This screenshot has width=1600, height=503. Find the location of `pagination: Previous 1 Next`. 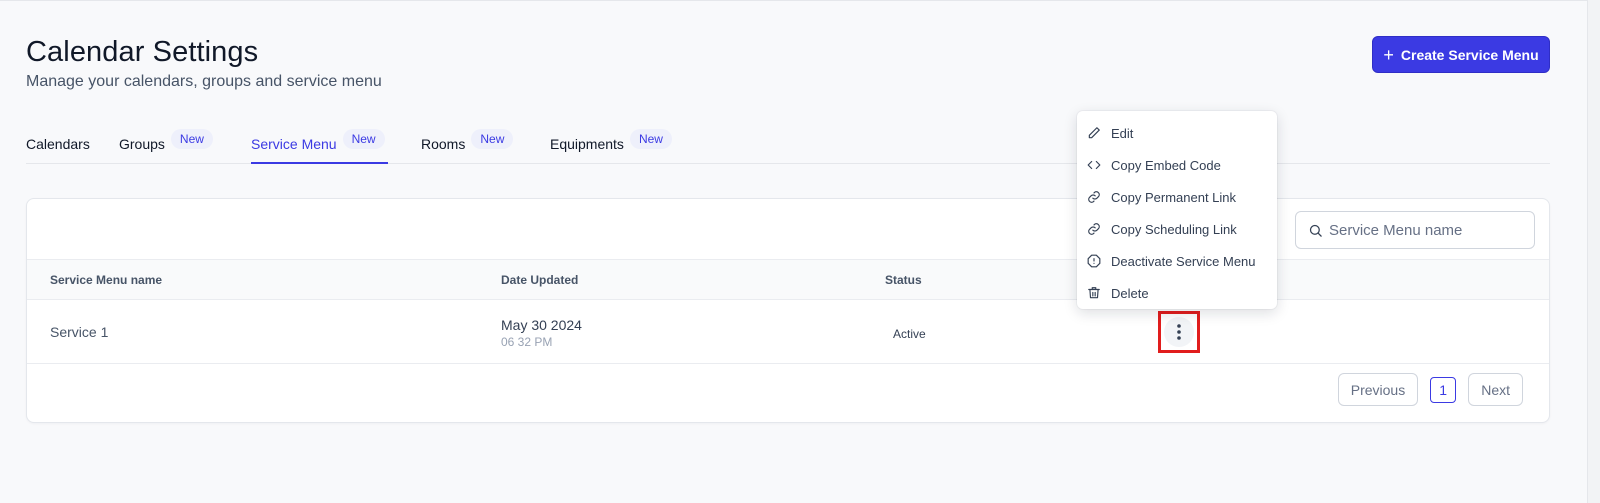

pagination: Previous 1 Next is located at coordinates (1430, 389).